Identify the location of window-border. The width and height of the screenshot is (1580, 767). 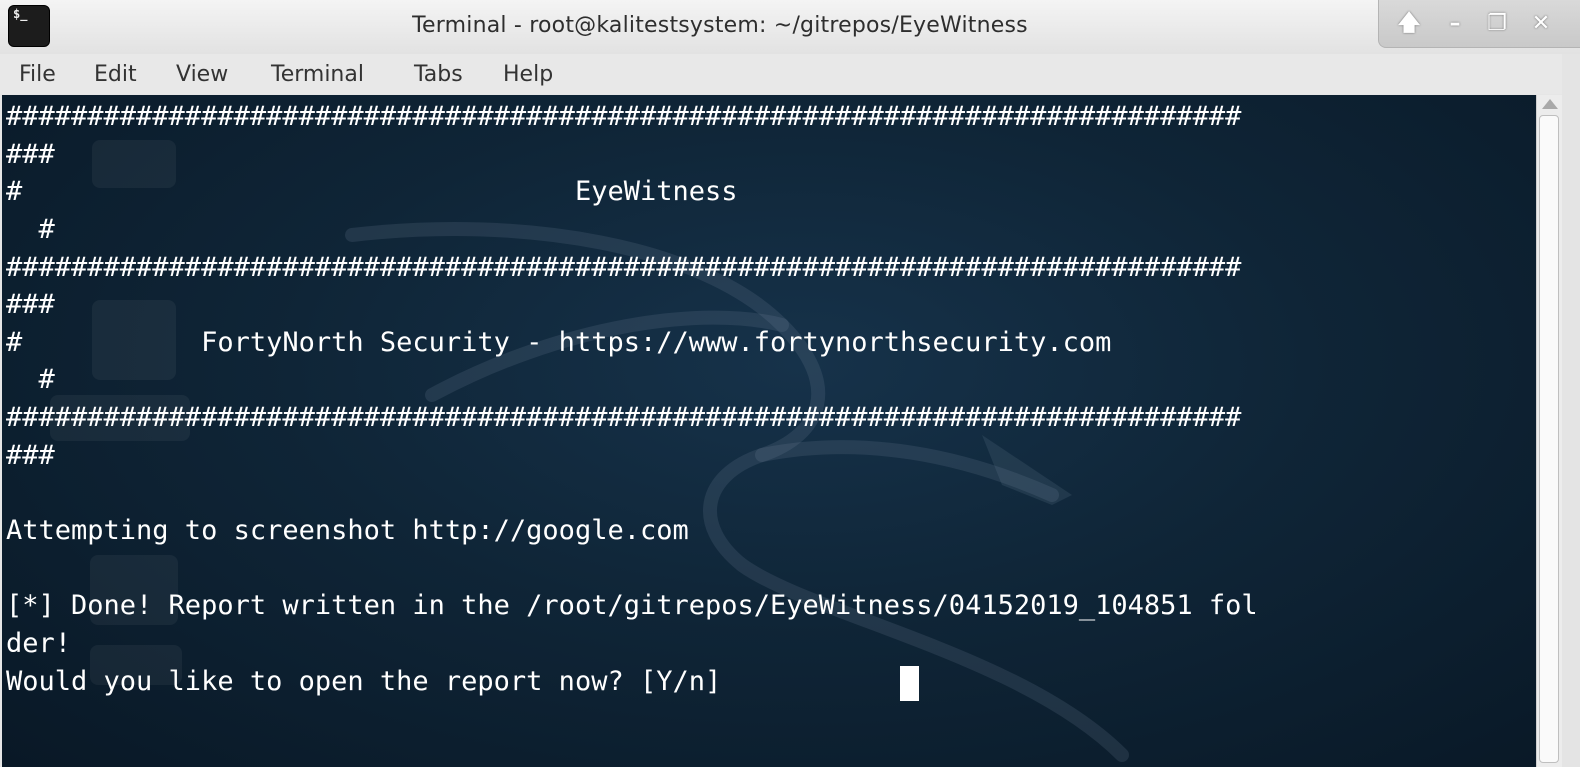
(1571, 410).